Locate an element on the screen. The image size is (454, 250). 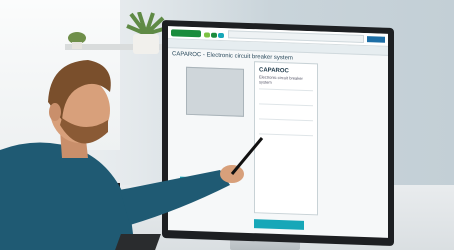
search-button is located at coordinates (376, 39).